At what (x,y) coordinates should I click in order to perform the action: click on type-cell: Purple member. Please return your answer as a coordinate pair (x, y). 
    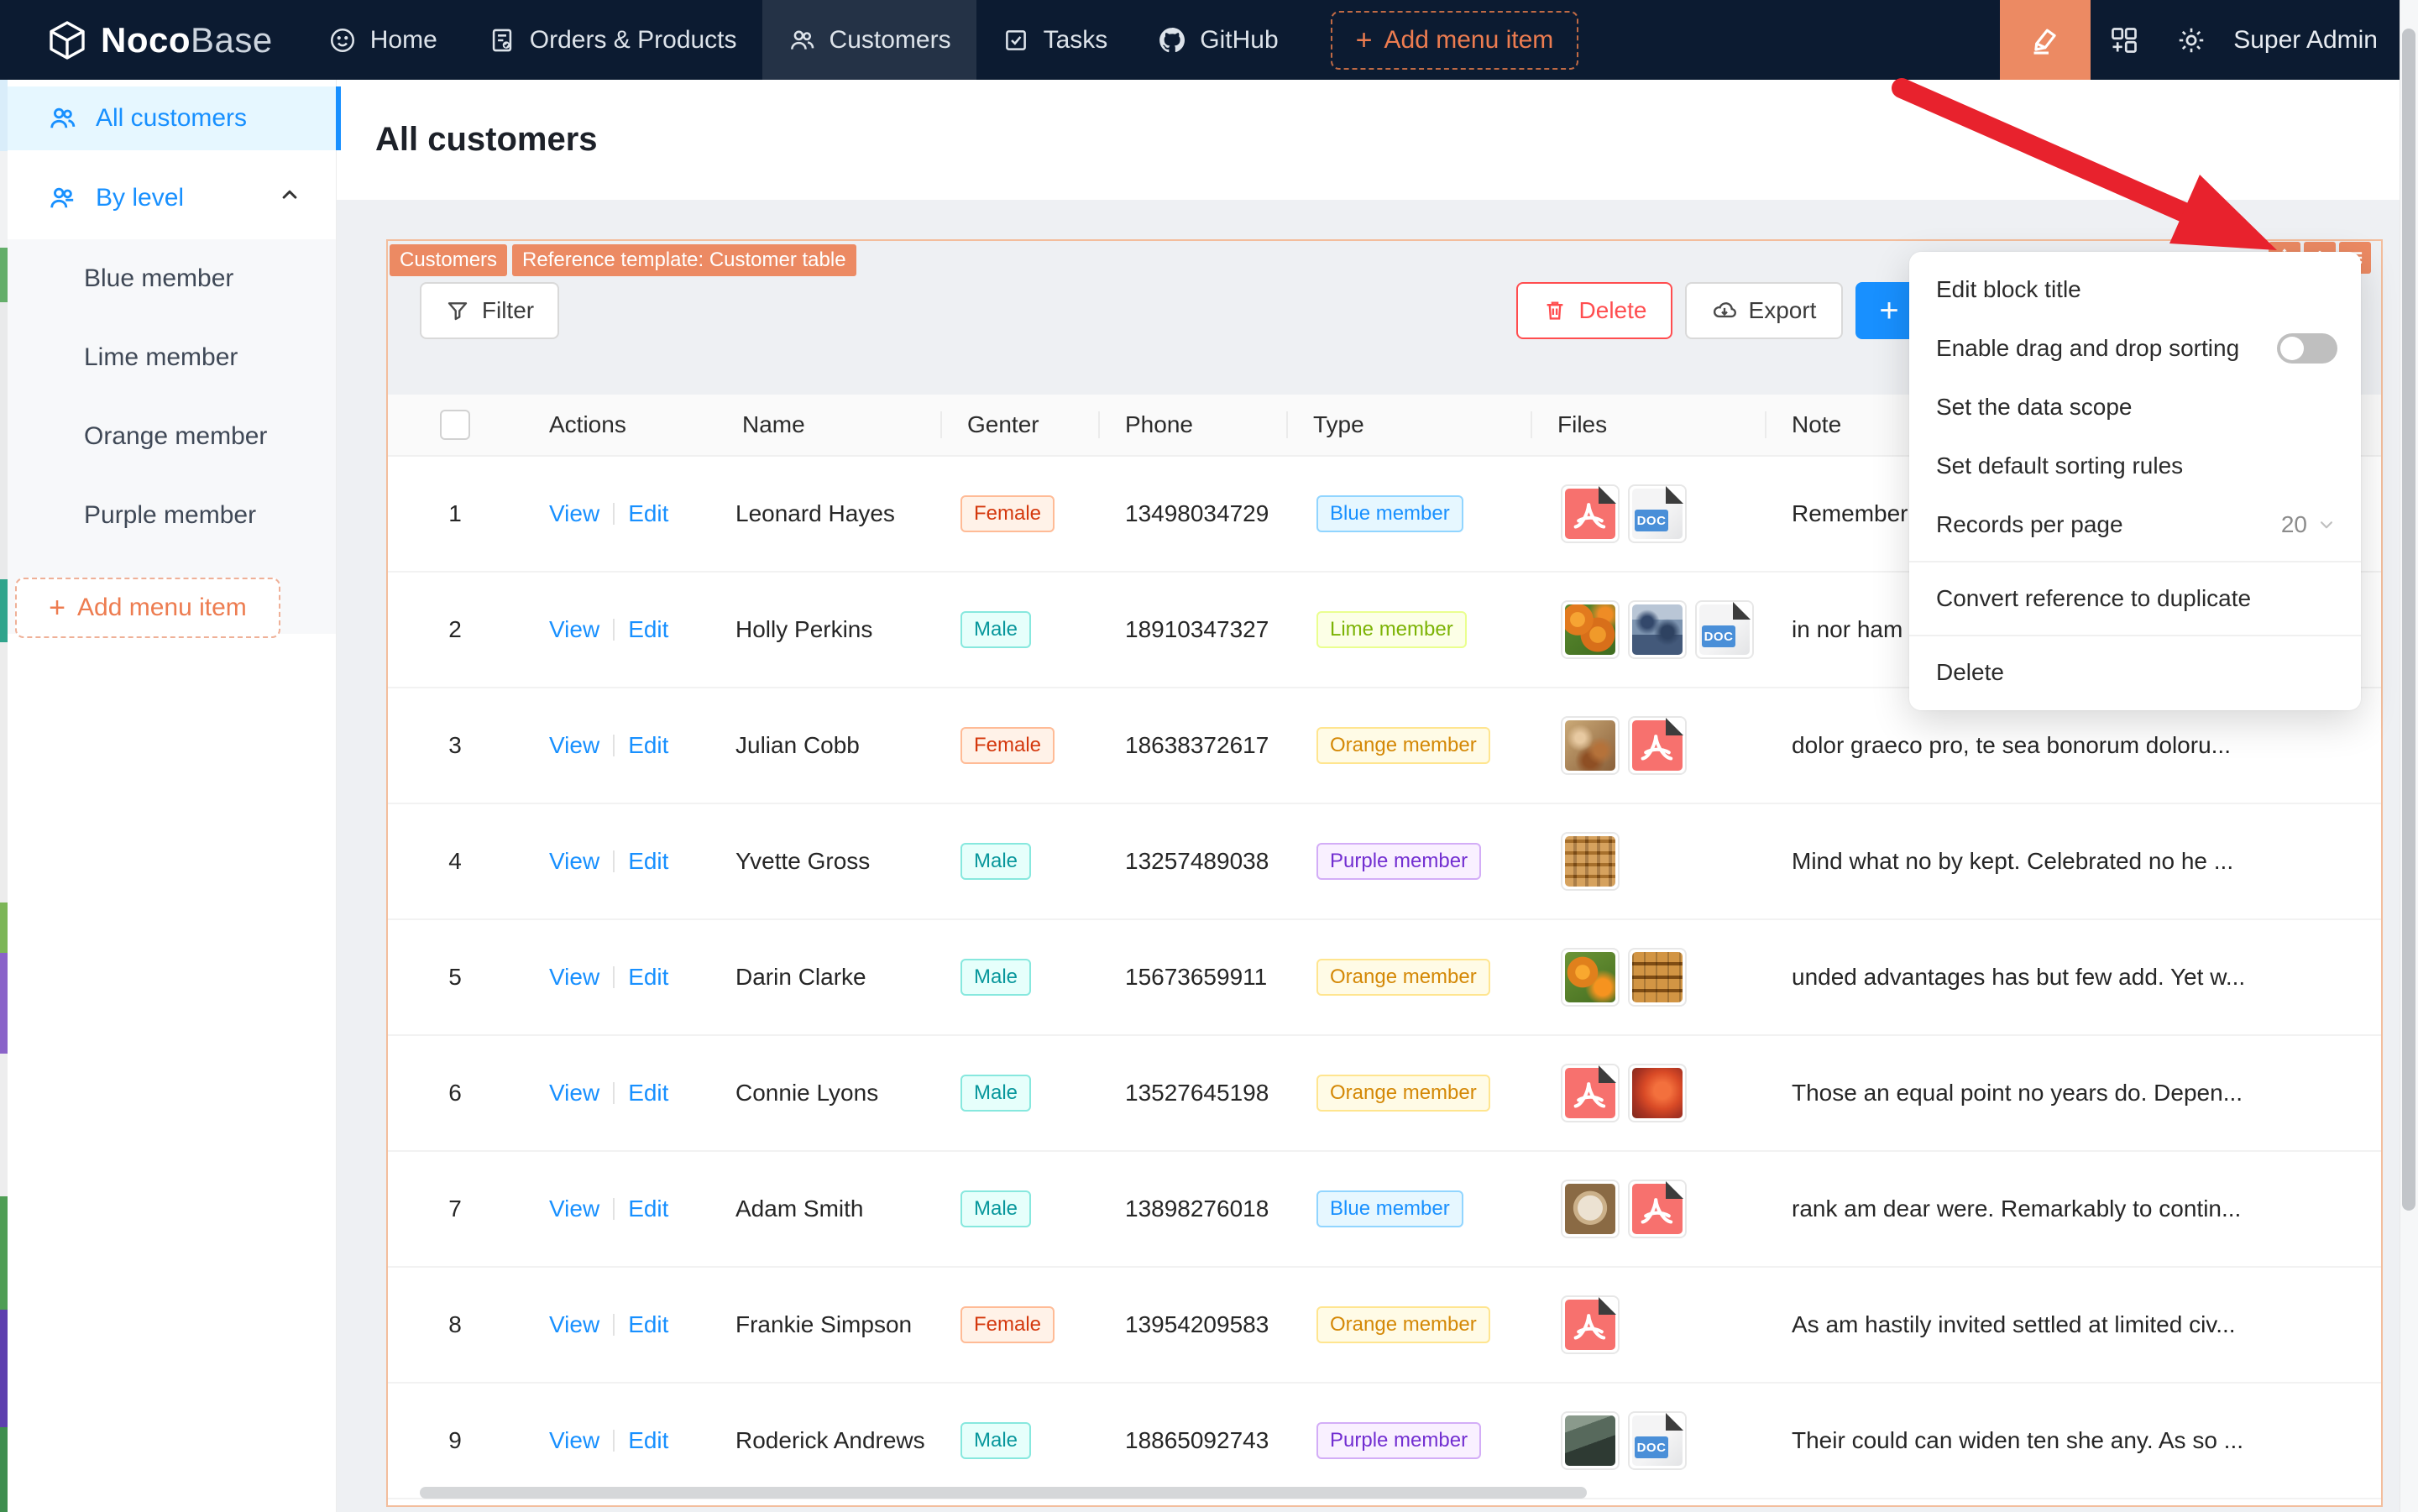
    Looking at the image, I should click on (1408, 1440).